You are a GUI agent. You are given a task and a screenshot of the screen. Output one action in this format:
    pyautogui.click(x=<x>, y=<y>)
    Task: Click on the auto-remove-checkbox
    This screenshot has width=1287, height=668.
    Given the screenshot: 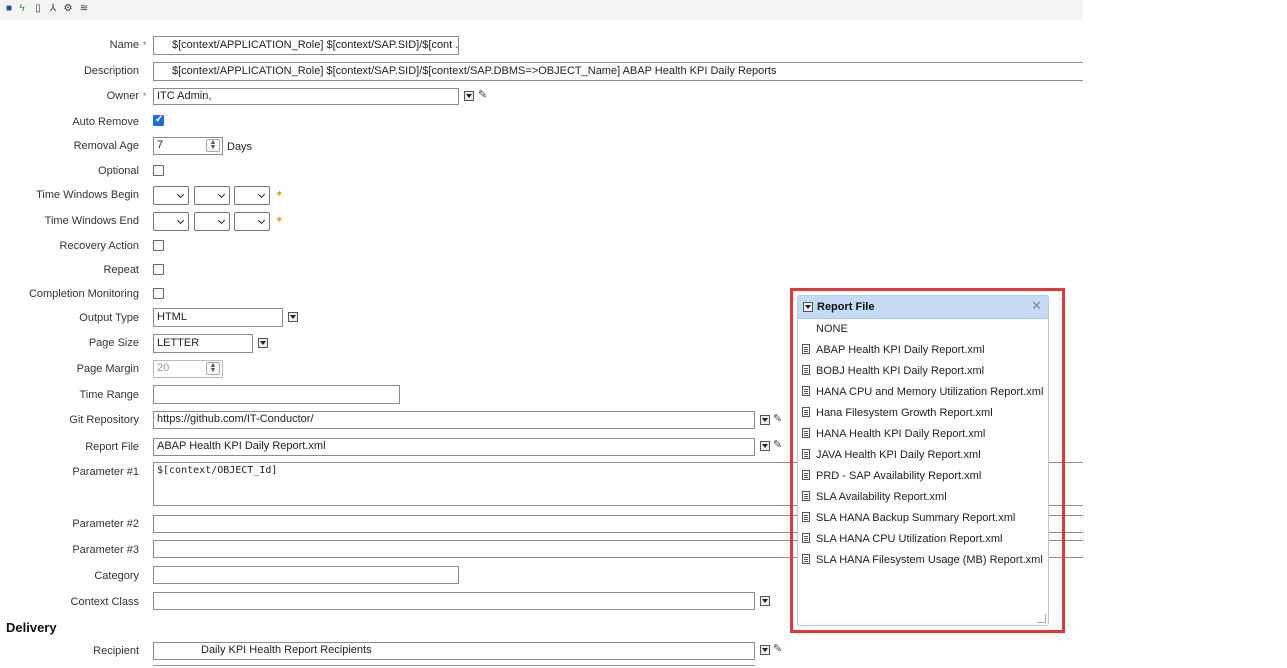 What is the action you would take?
    pyautogui.click(x=158, y=120)
    